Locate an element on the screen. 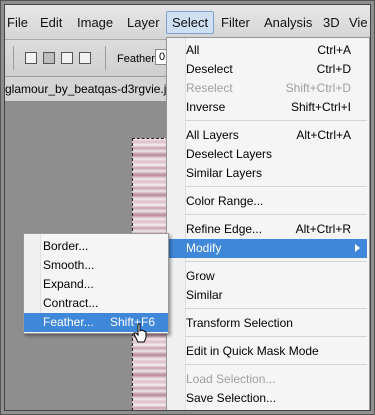 This screenshot has height=415, width=375. menu-item-label: All is located at coordinates (193, 50).